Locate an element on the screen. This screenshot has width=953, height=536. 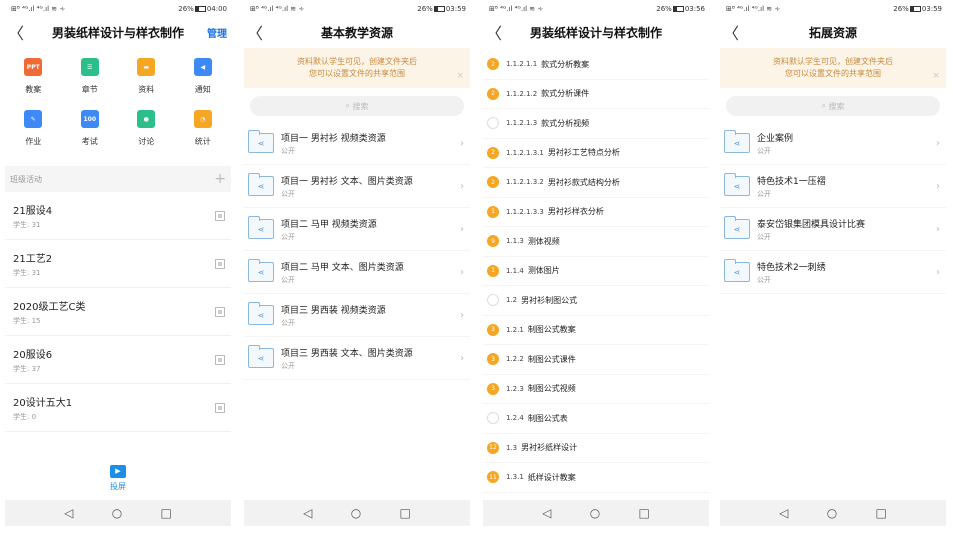
chapter-number: 1.3.1 is located at coordinates (515, 477).